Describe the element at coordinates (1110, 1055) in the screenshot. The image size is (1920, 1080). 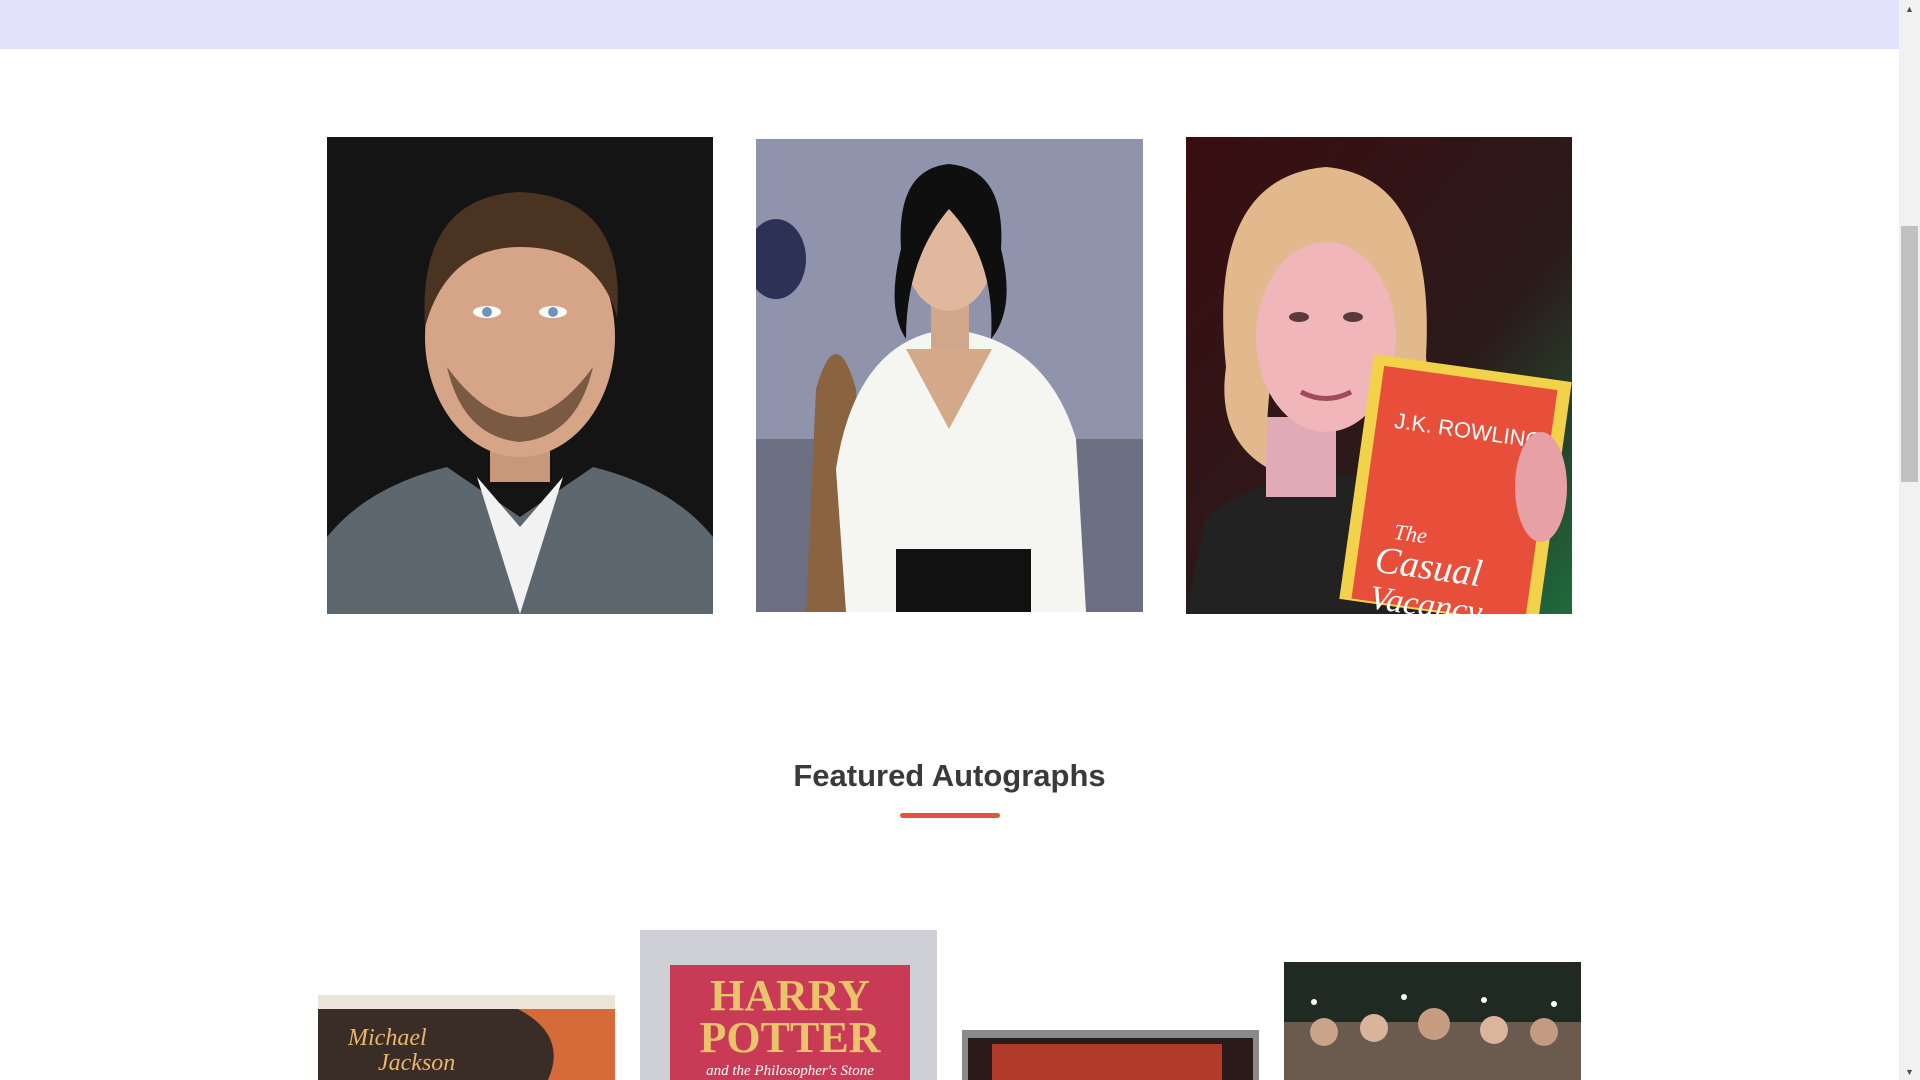
I see `autograph-item-cd-case` at that location.